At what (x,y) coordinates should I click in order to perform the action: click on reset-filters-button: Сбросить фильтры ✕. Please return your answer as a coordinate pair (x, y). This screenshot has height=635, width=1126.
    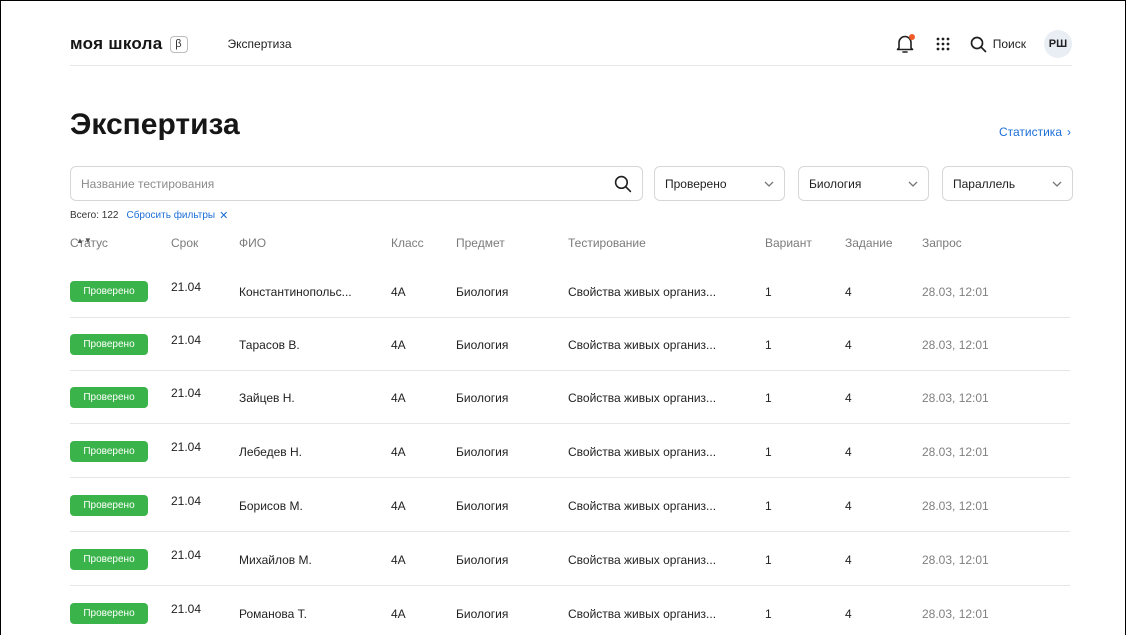
    Looking at the image, I should click on (177, 215).